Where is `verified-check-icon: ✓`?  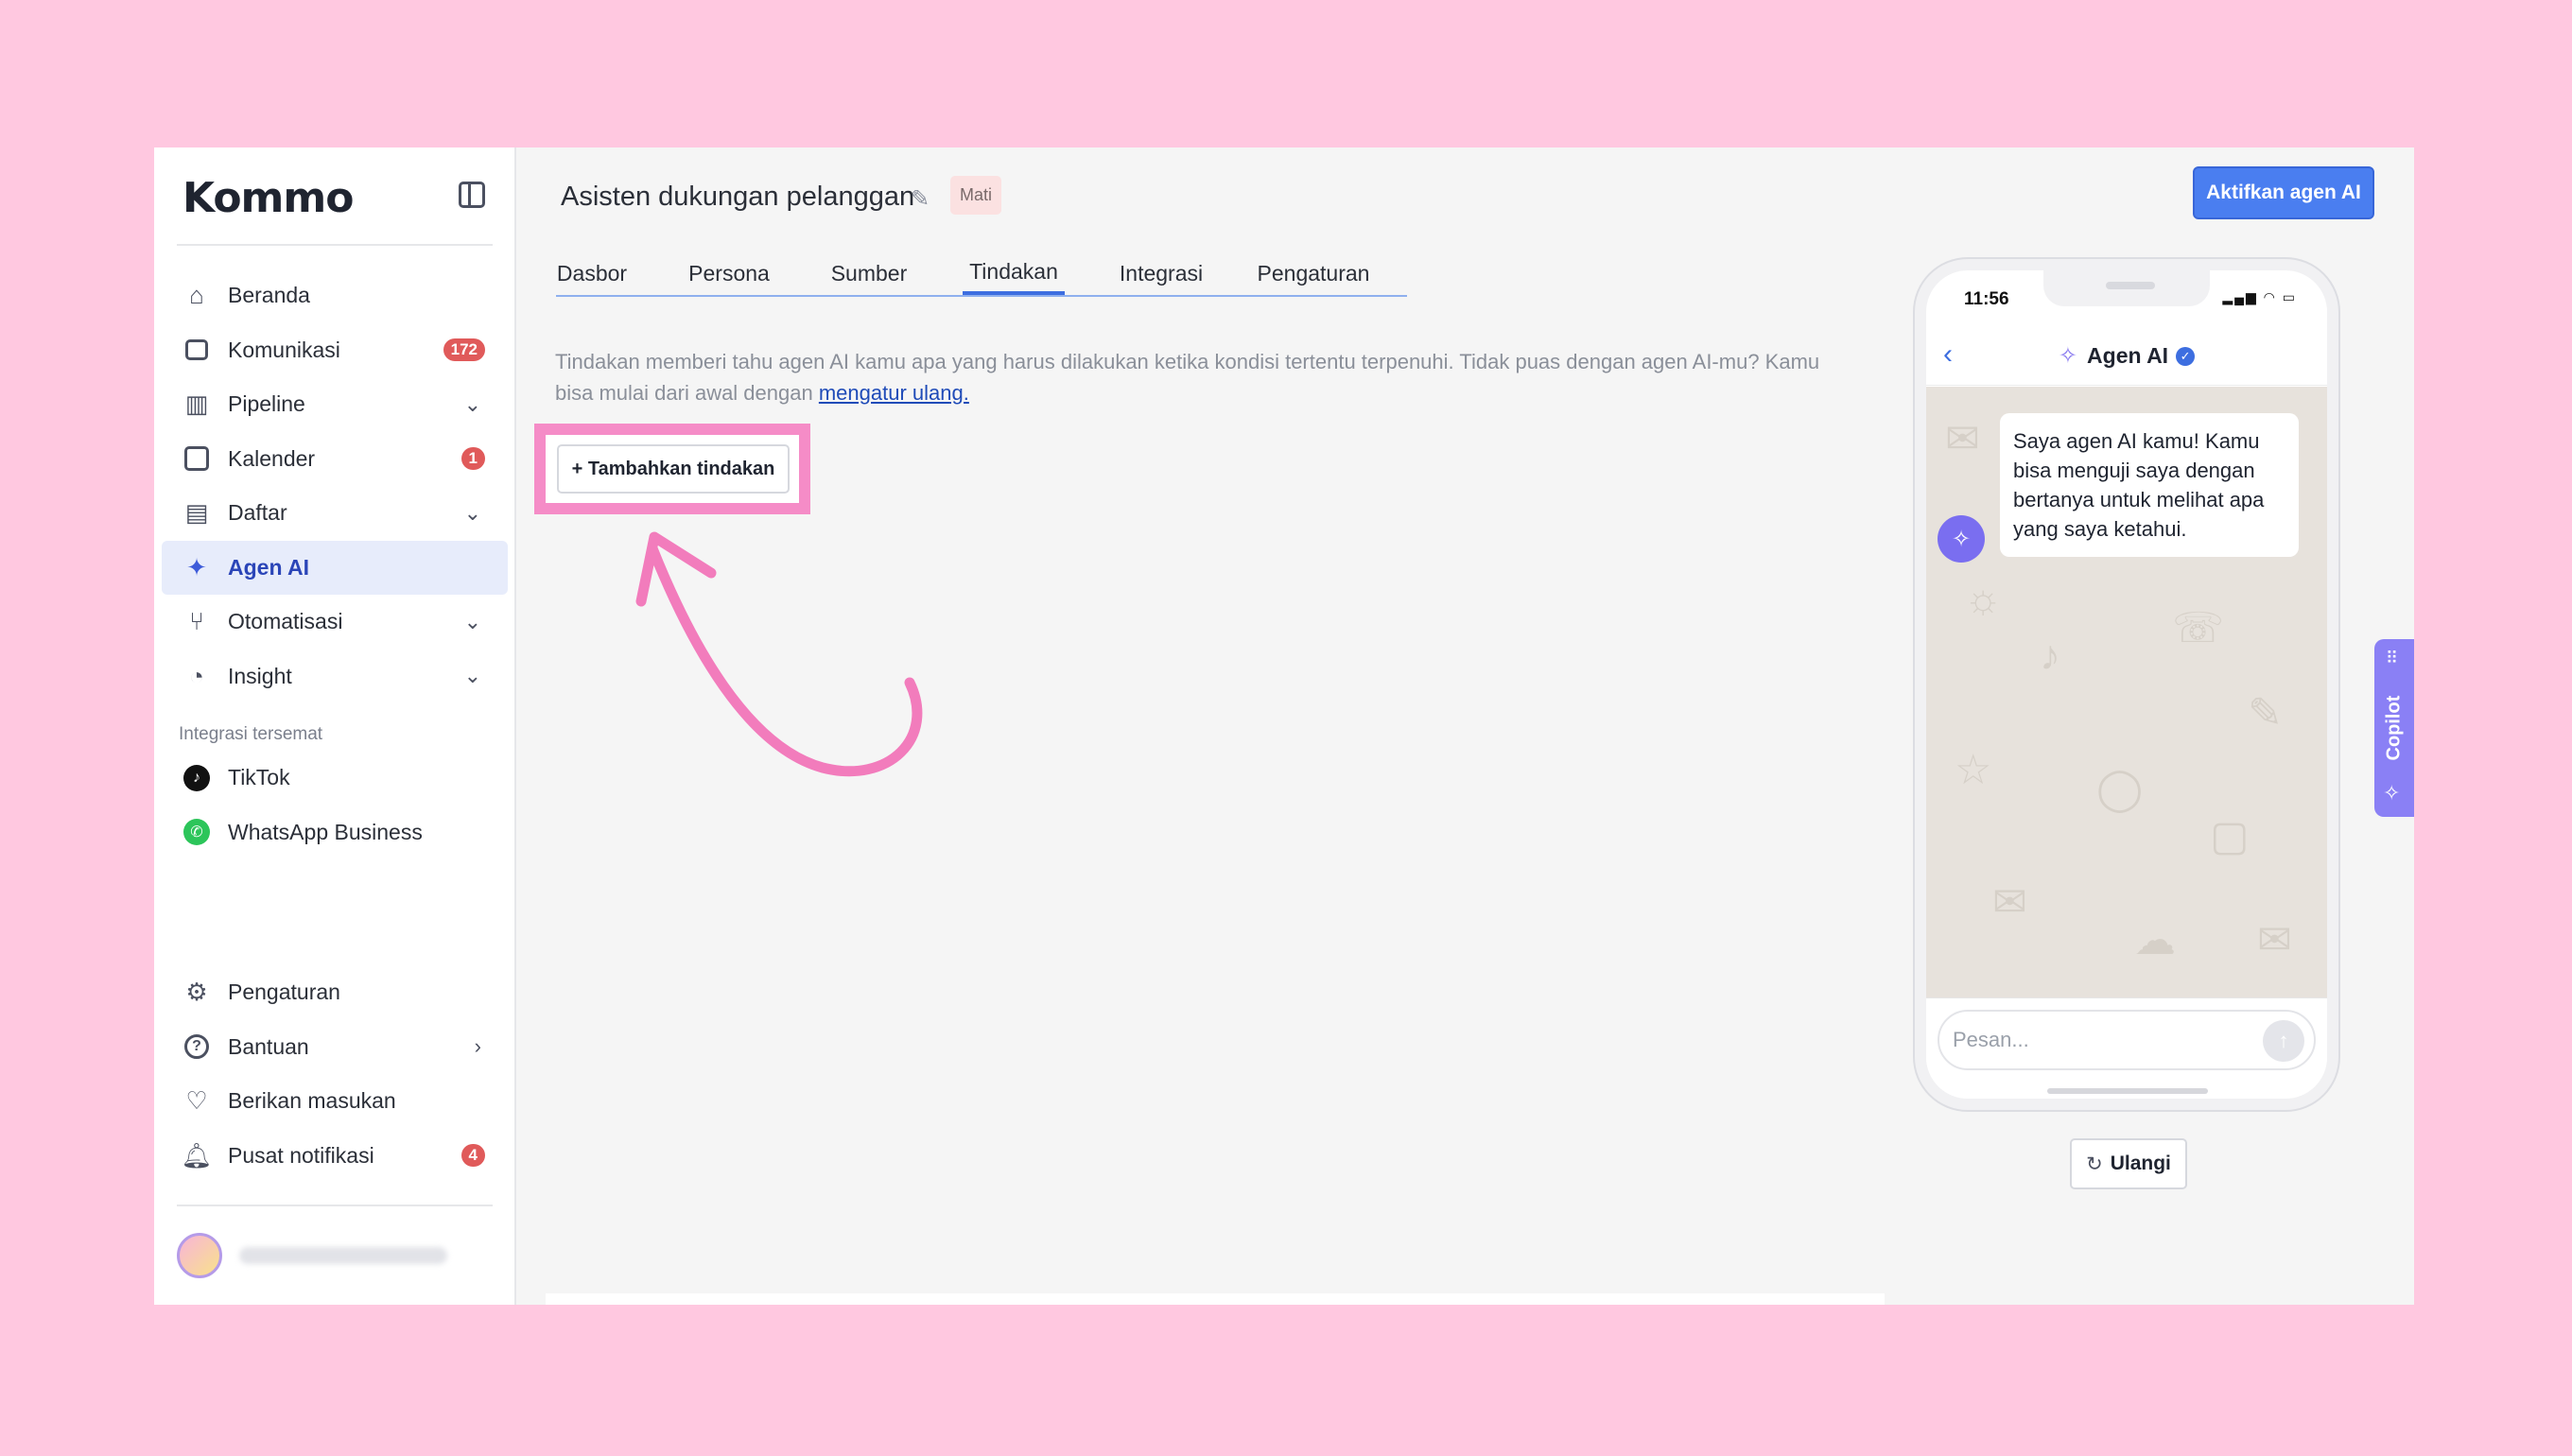
verified-check-icon: ✓ is located at coordinates (2186, 356).